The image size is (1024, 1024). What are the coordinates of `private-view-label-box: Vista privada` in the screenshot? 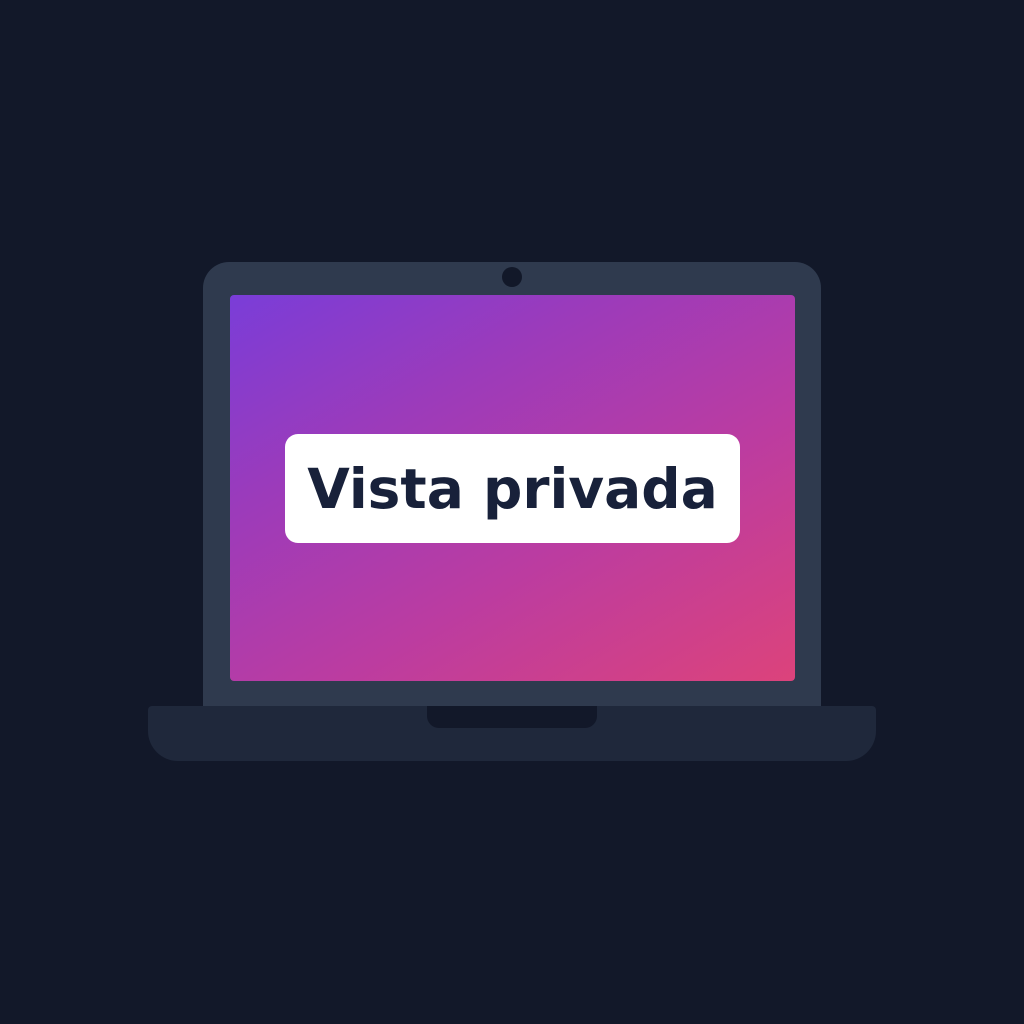 It's located at (512, 488).